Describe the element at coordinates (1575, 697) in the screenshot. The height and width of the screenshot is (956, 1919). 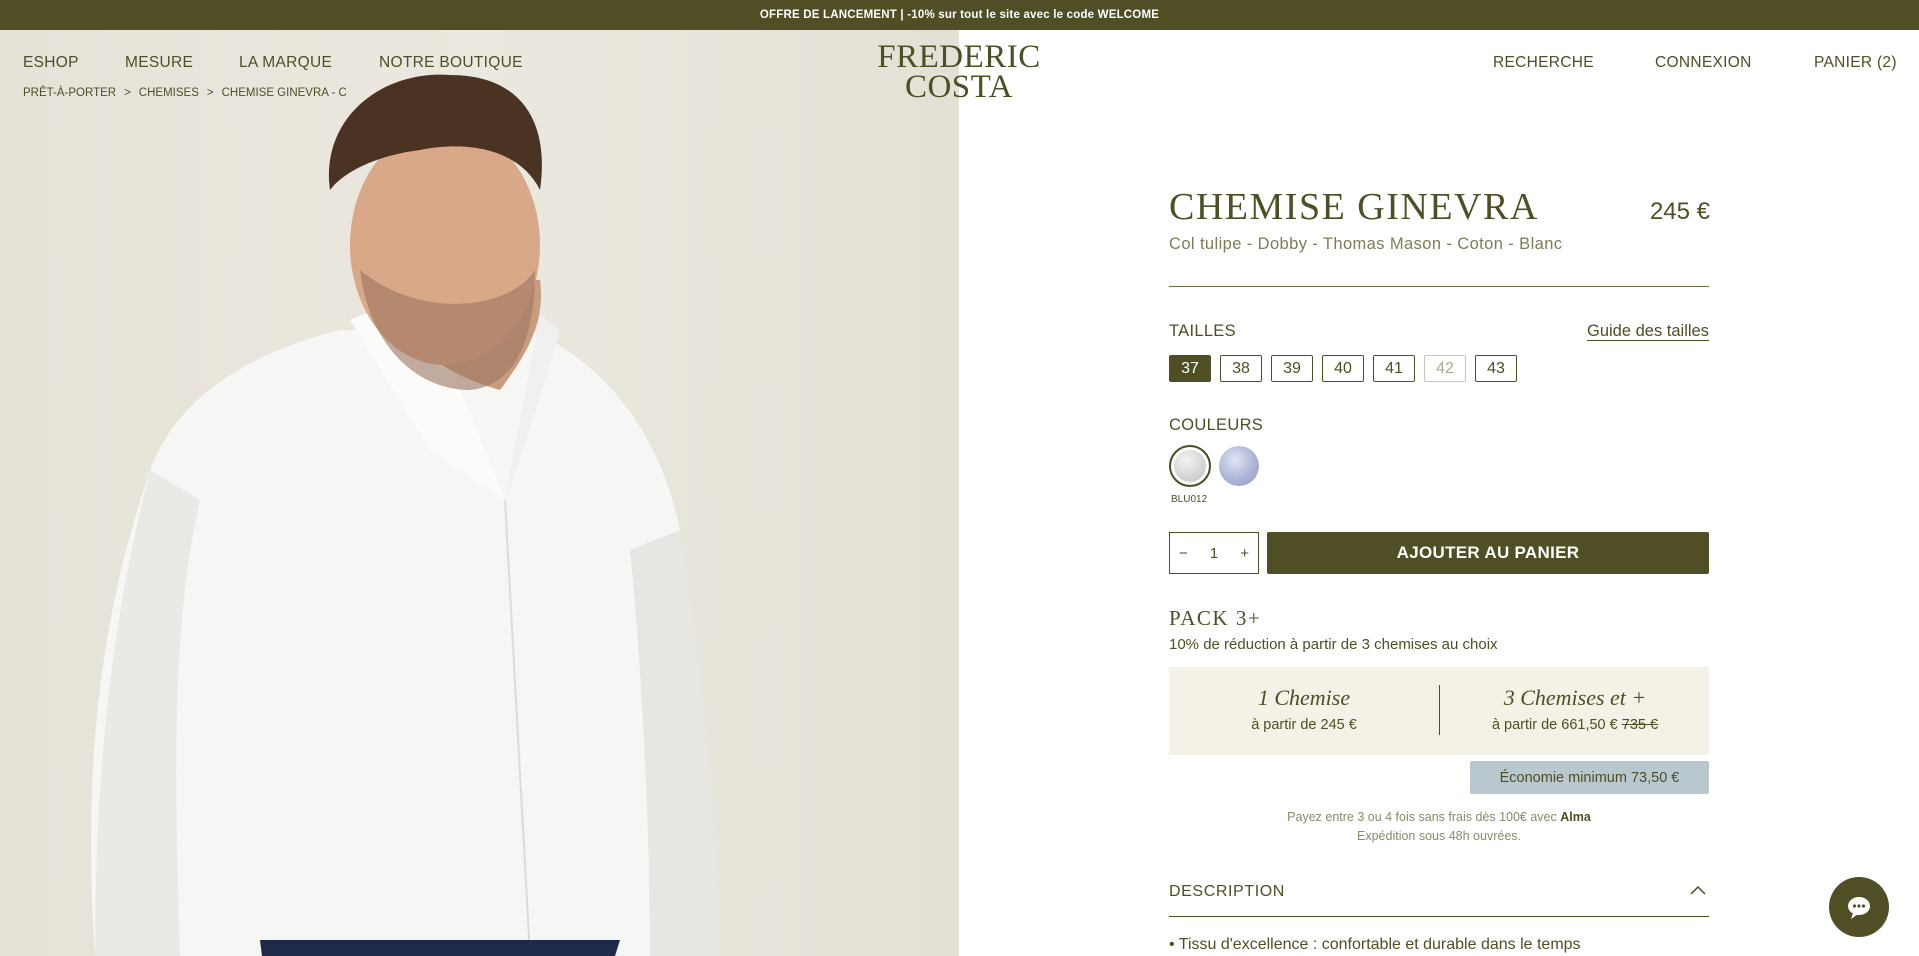
I see `pack-multi-label: 3 Chemises et +` at that location.